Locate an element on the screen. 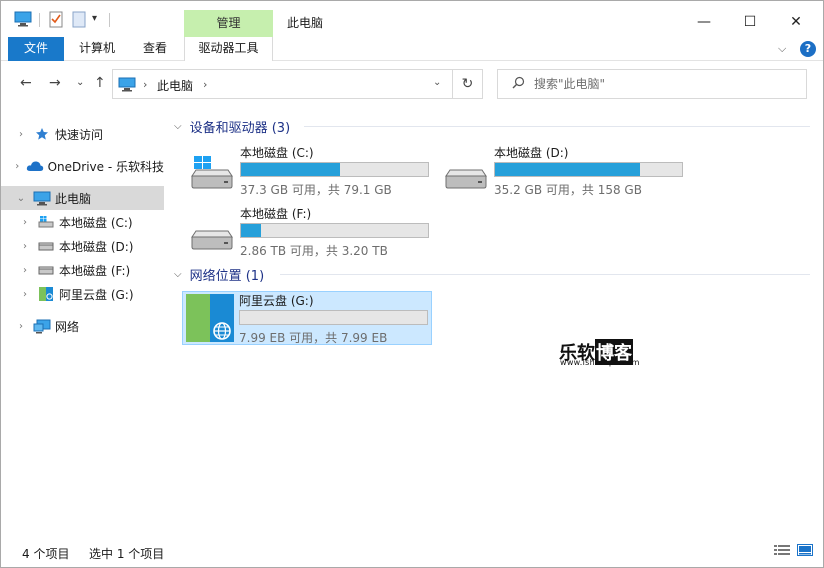 The image size is (824, 568). sidebar-item-drive-c: › 本地磁盘 (C:) is located at coordinates (82, 222).